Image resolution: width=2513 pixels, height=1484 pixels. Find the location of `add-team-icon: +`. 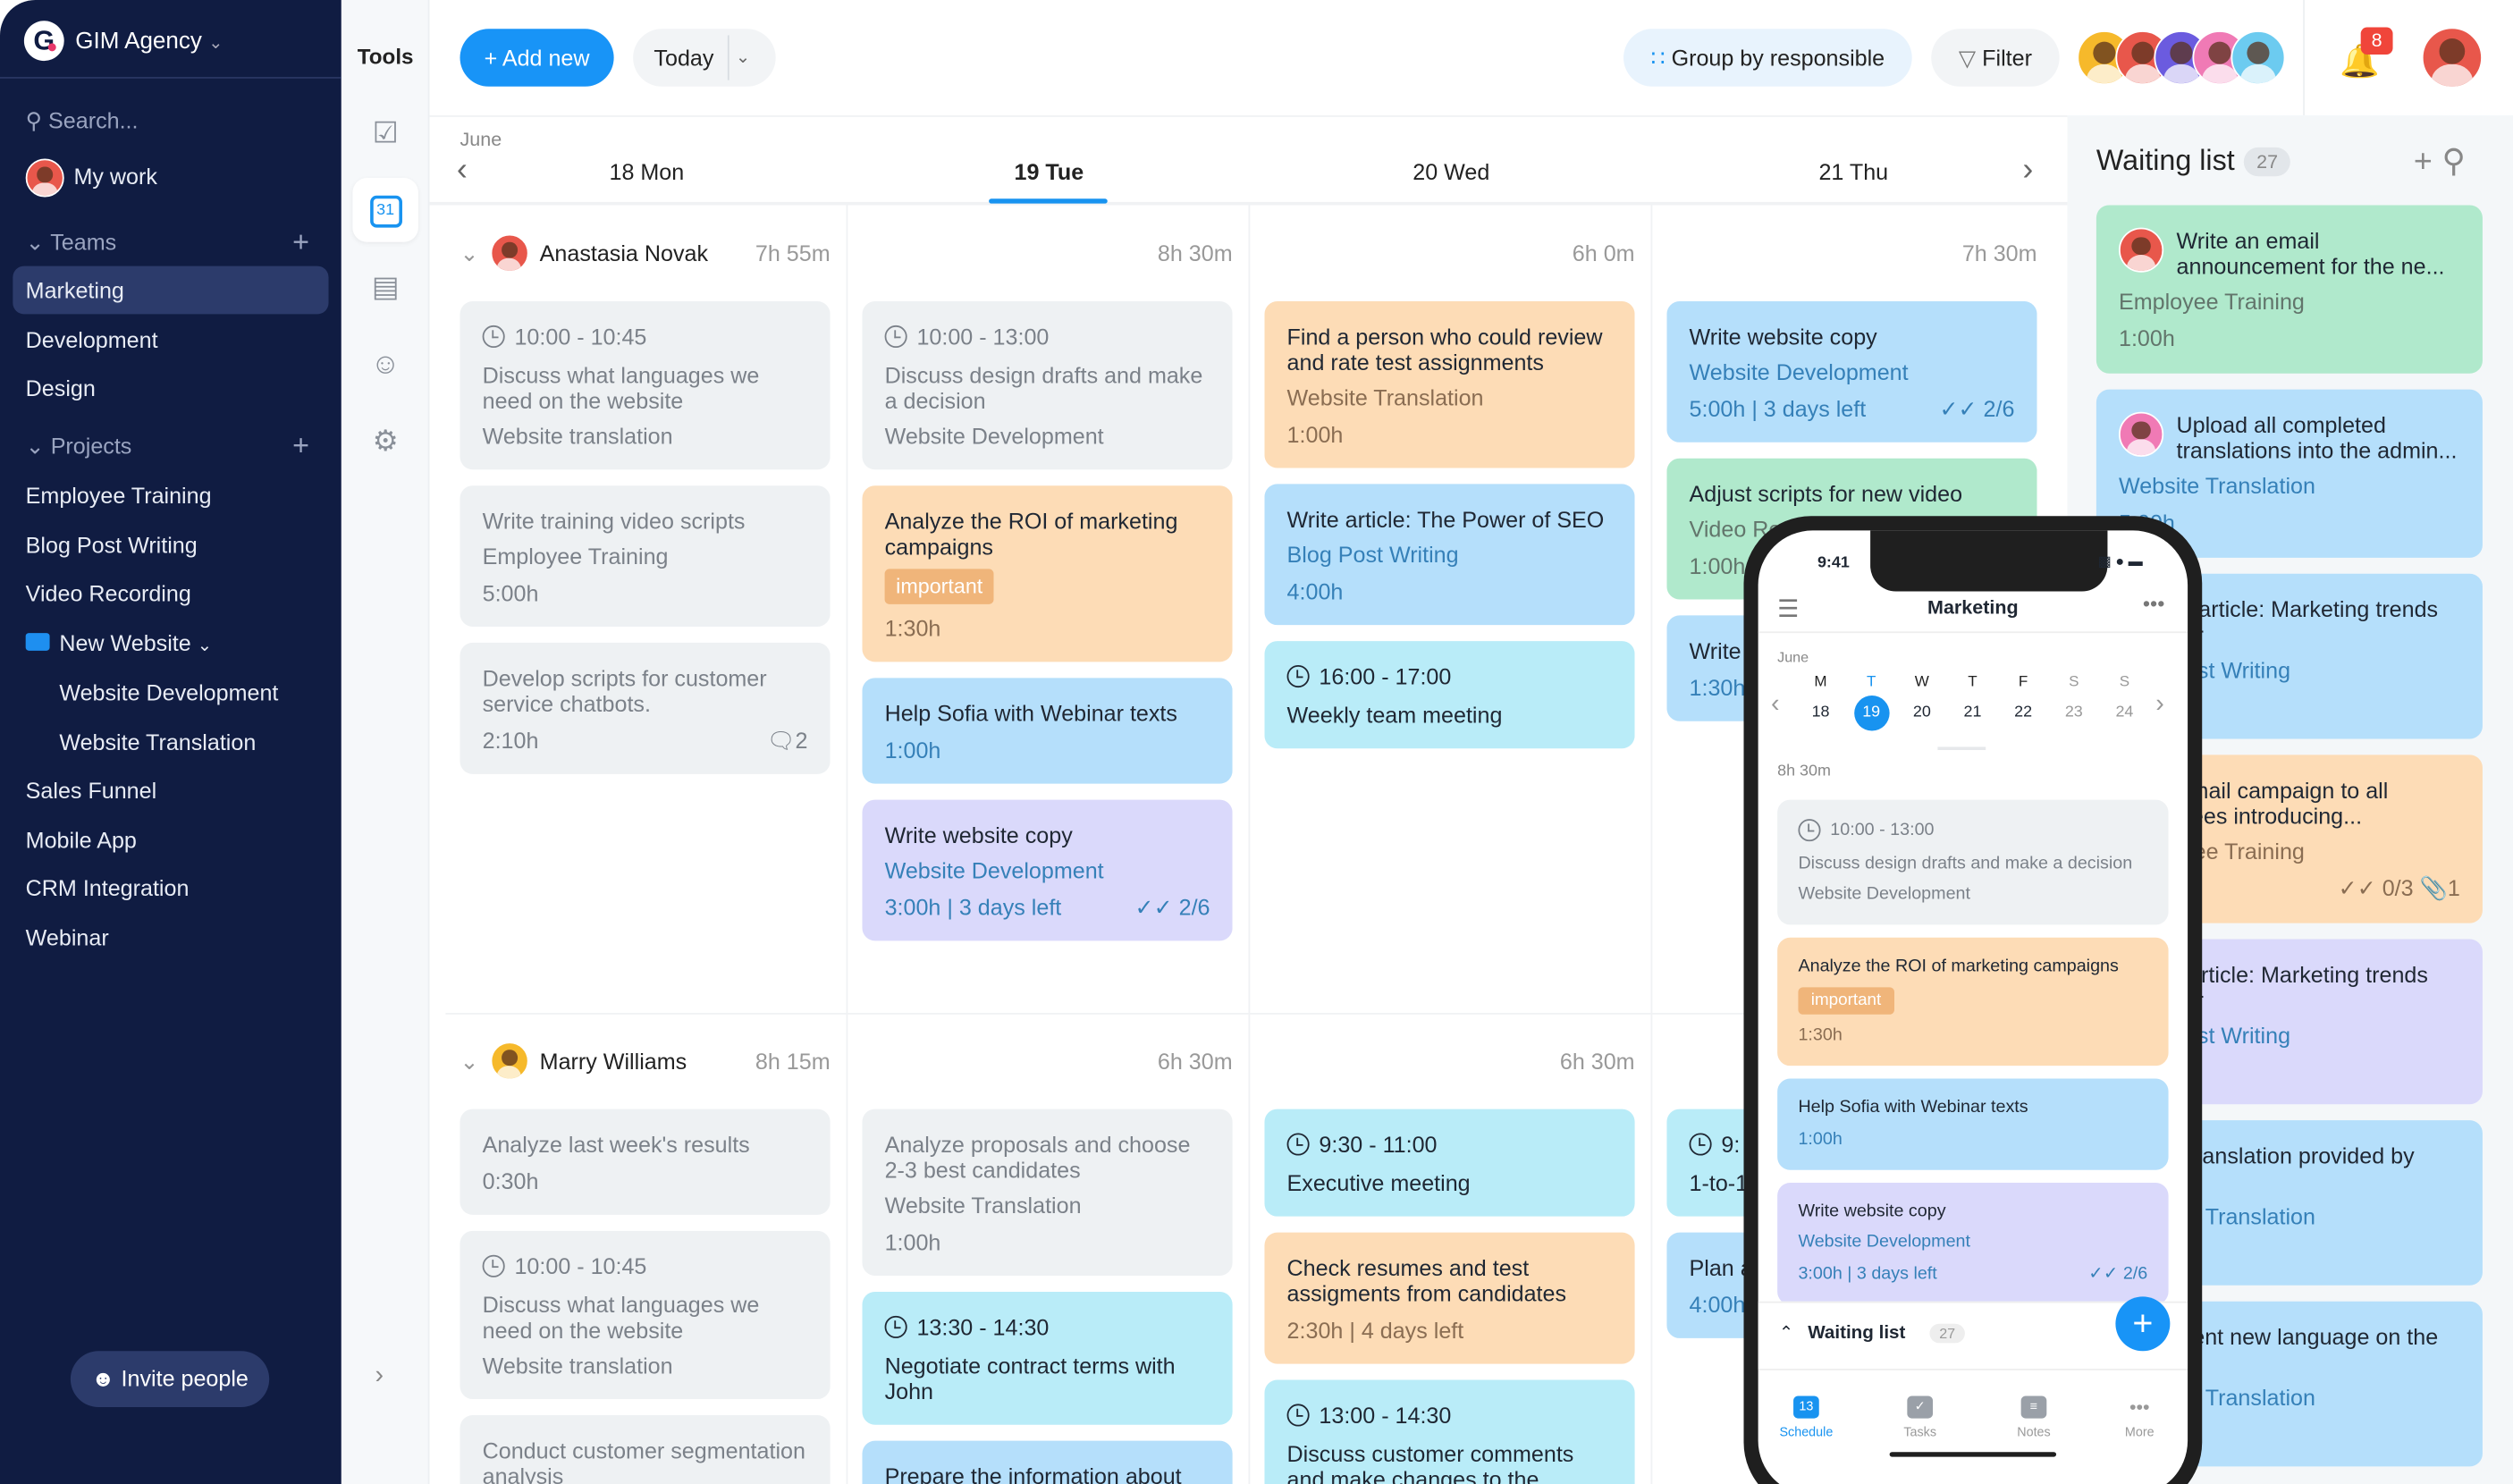

add-team-icon: + is located at coordinates (300, 242).